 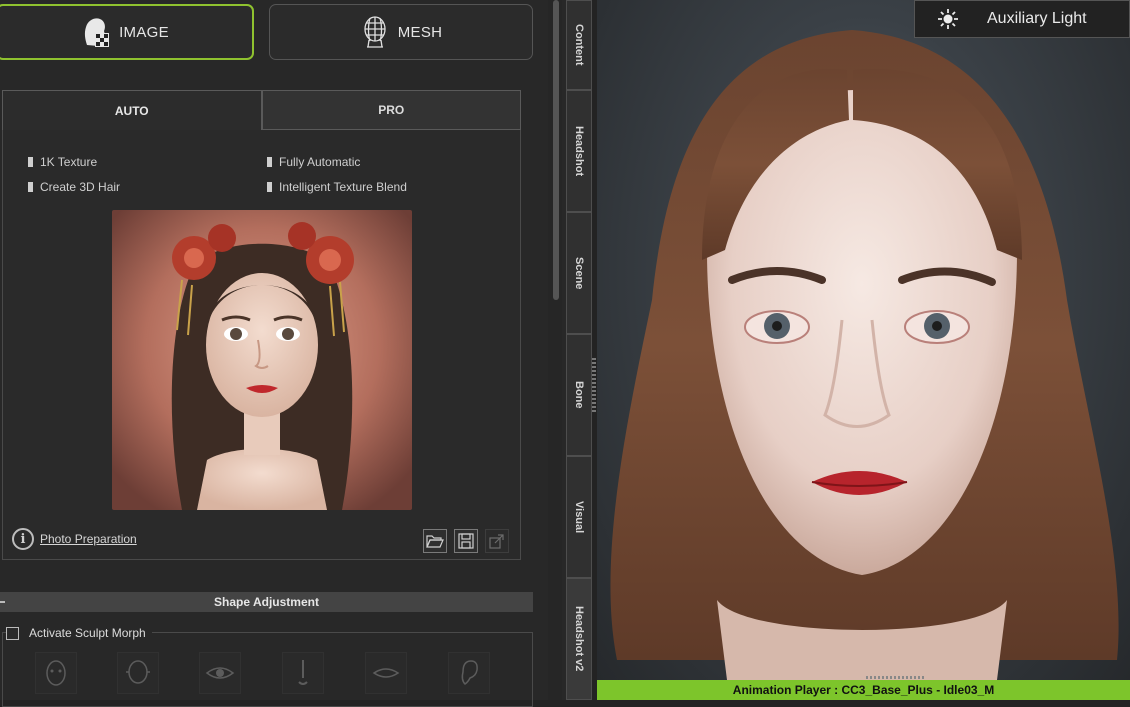 I want to click on mesh-head-icon, so click(x=375, y=32).